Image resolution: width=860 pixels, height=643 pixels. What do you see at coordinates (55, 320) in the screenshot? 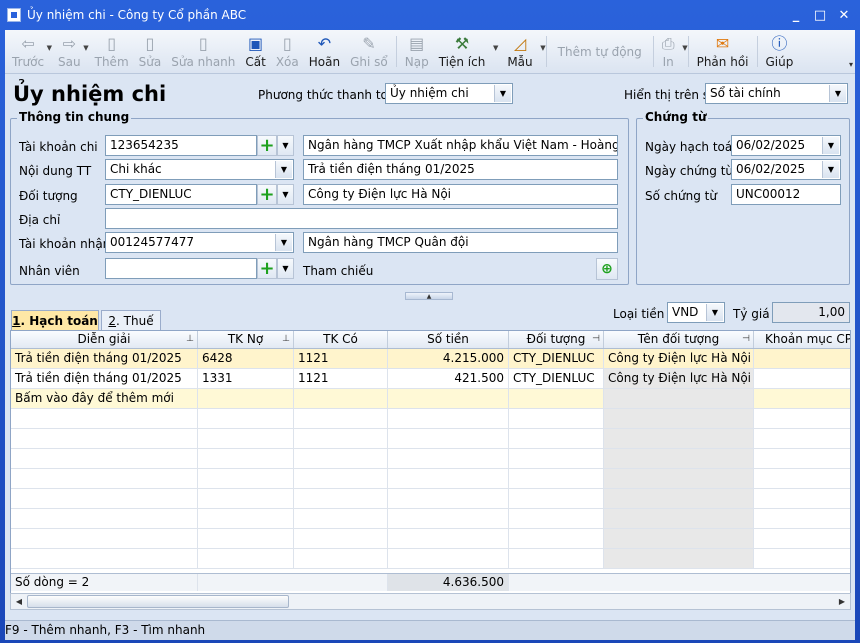
I see `tab-accounting: 1. Hạch toán` at bounding box center [55, 320].